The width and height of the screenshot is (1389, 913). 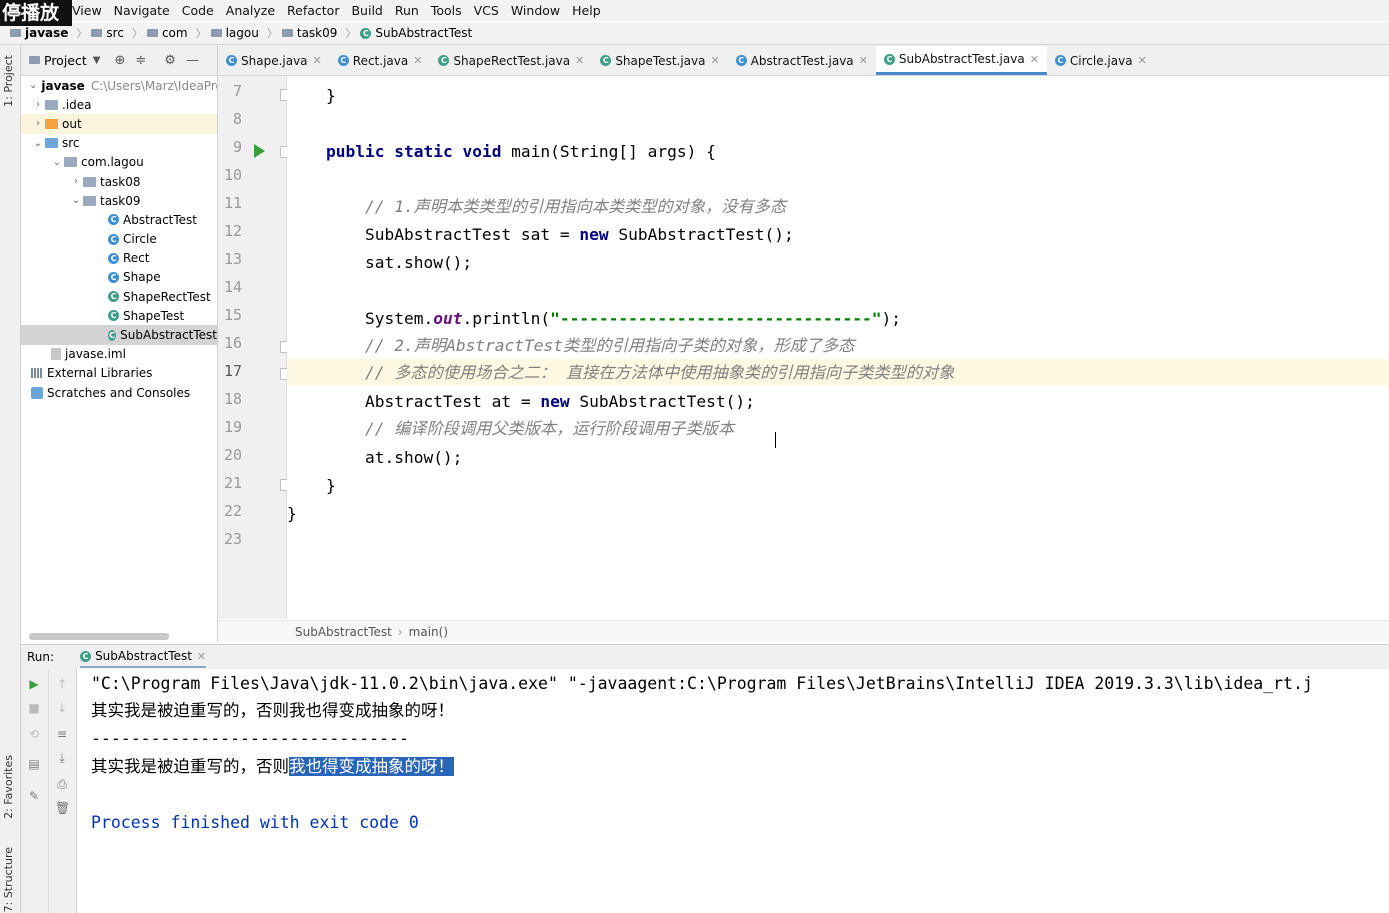 What do you see at coordinates (143, 657) in the screenshot?
I see `run-tab-subabstracttest: C SubAbstractTest ✕` at bounding box center [143, 657].